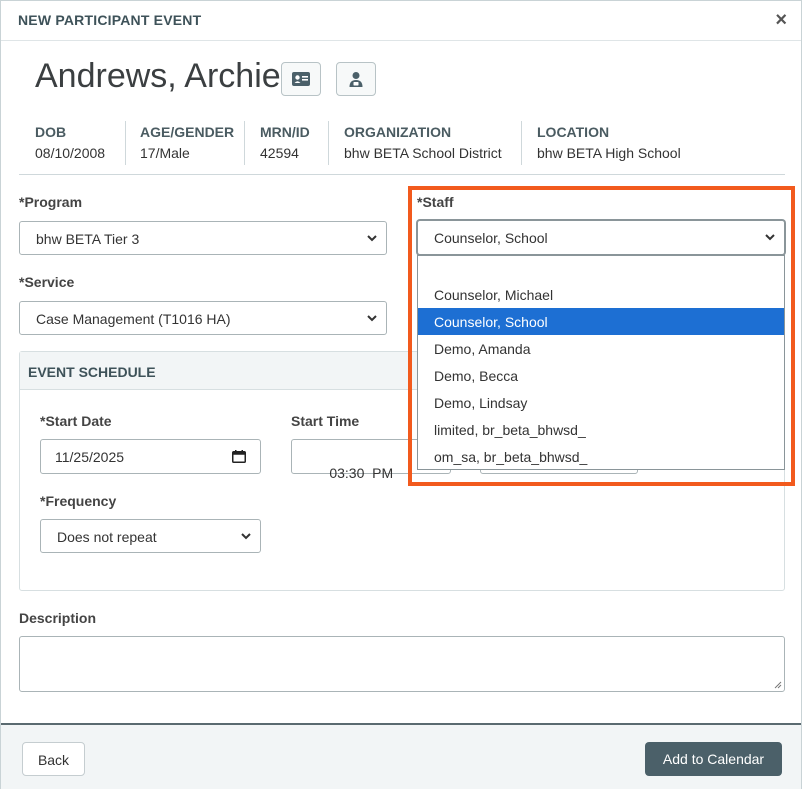  I want to click on staff-option: Demo, Becca, so click(601, 375).